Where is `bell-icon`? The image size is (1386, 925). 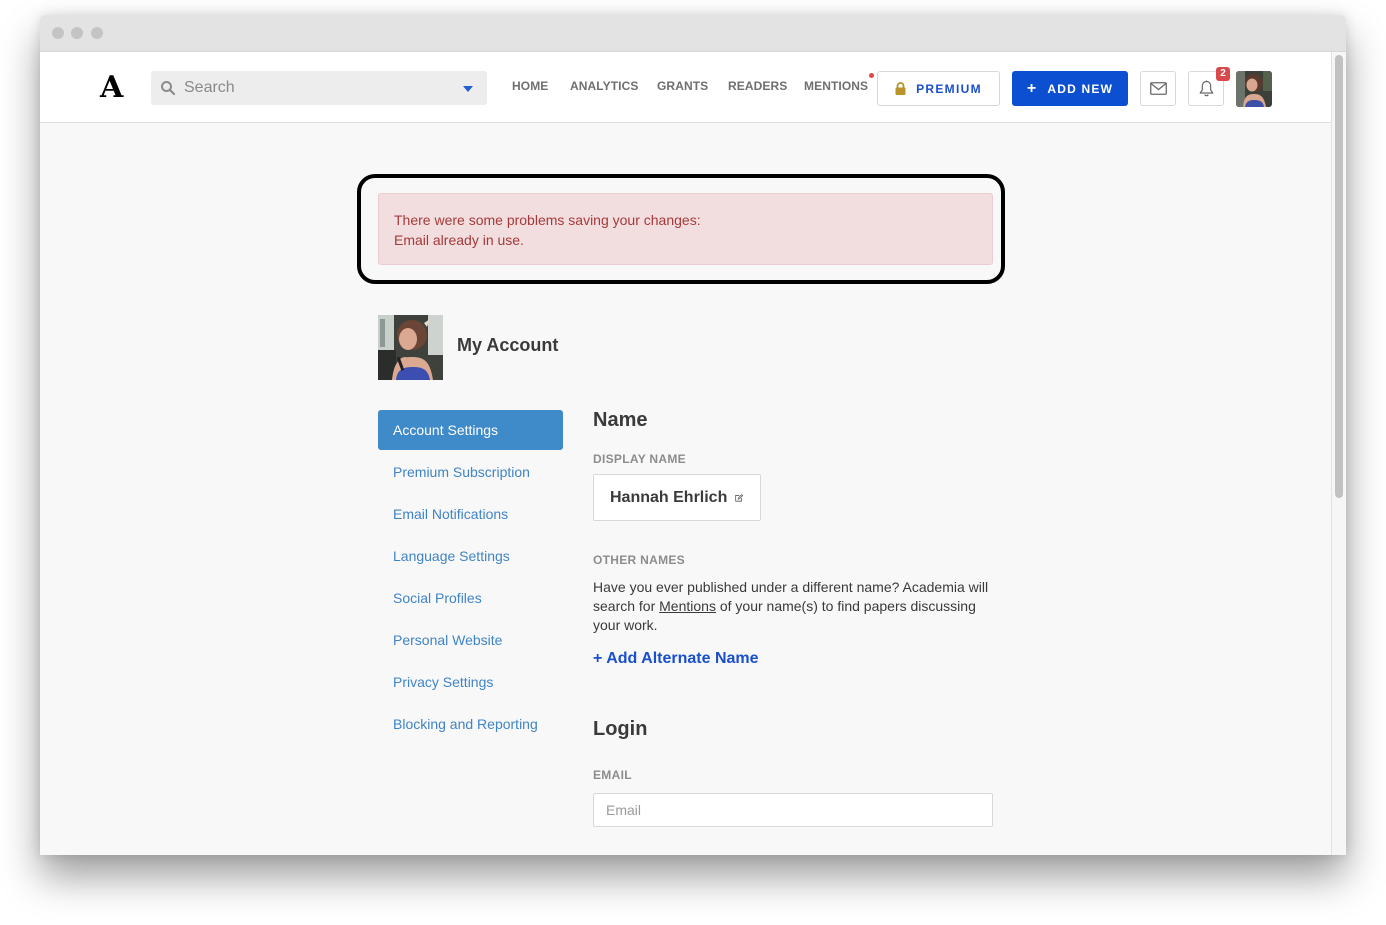 bell-icon is located at coordinates (1206, 88).